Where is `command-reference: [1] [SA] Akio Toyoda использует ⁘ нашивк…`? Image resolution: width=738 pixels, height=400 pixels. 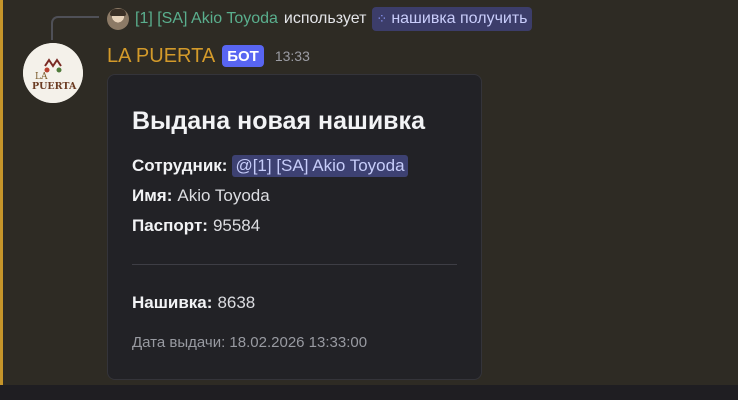 command-reference: [1] [SA] Akio Toyoda использует ⁘ нашивк… is located at coordinates (319, 19).